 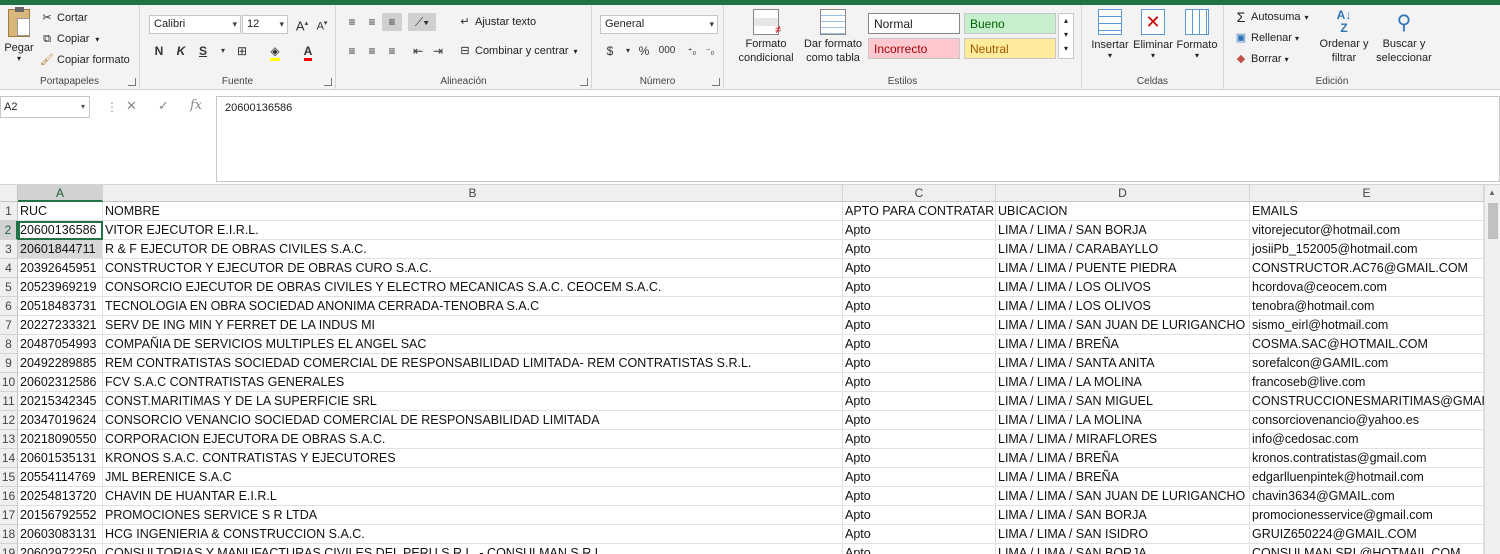 I want to click on align-center-icon: ≡, so click(x=372, y=51).